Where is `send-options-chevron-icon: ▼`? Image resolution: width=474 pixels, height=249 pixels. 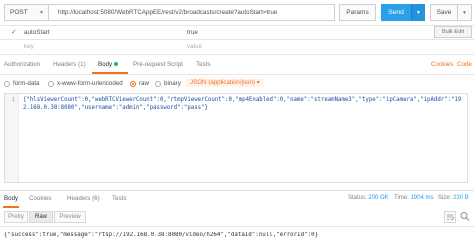
send-options-chevron-icon: ▼ is located at coordinates (418, 12).